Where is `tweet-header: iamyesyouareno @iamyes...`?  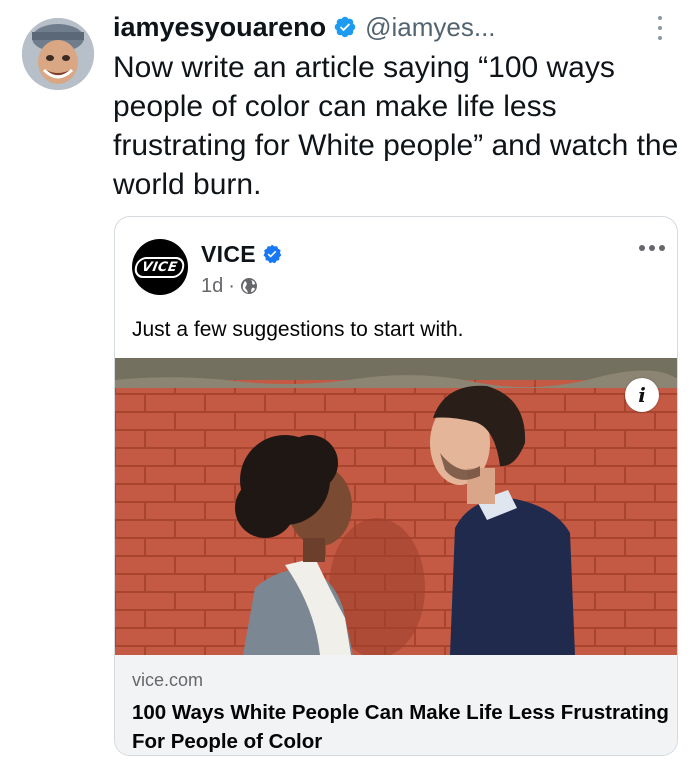
tweet-header: iamyesyouareno @iamyes... is located at coordinates (304, 27).